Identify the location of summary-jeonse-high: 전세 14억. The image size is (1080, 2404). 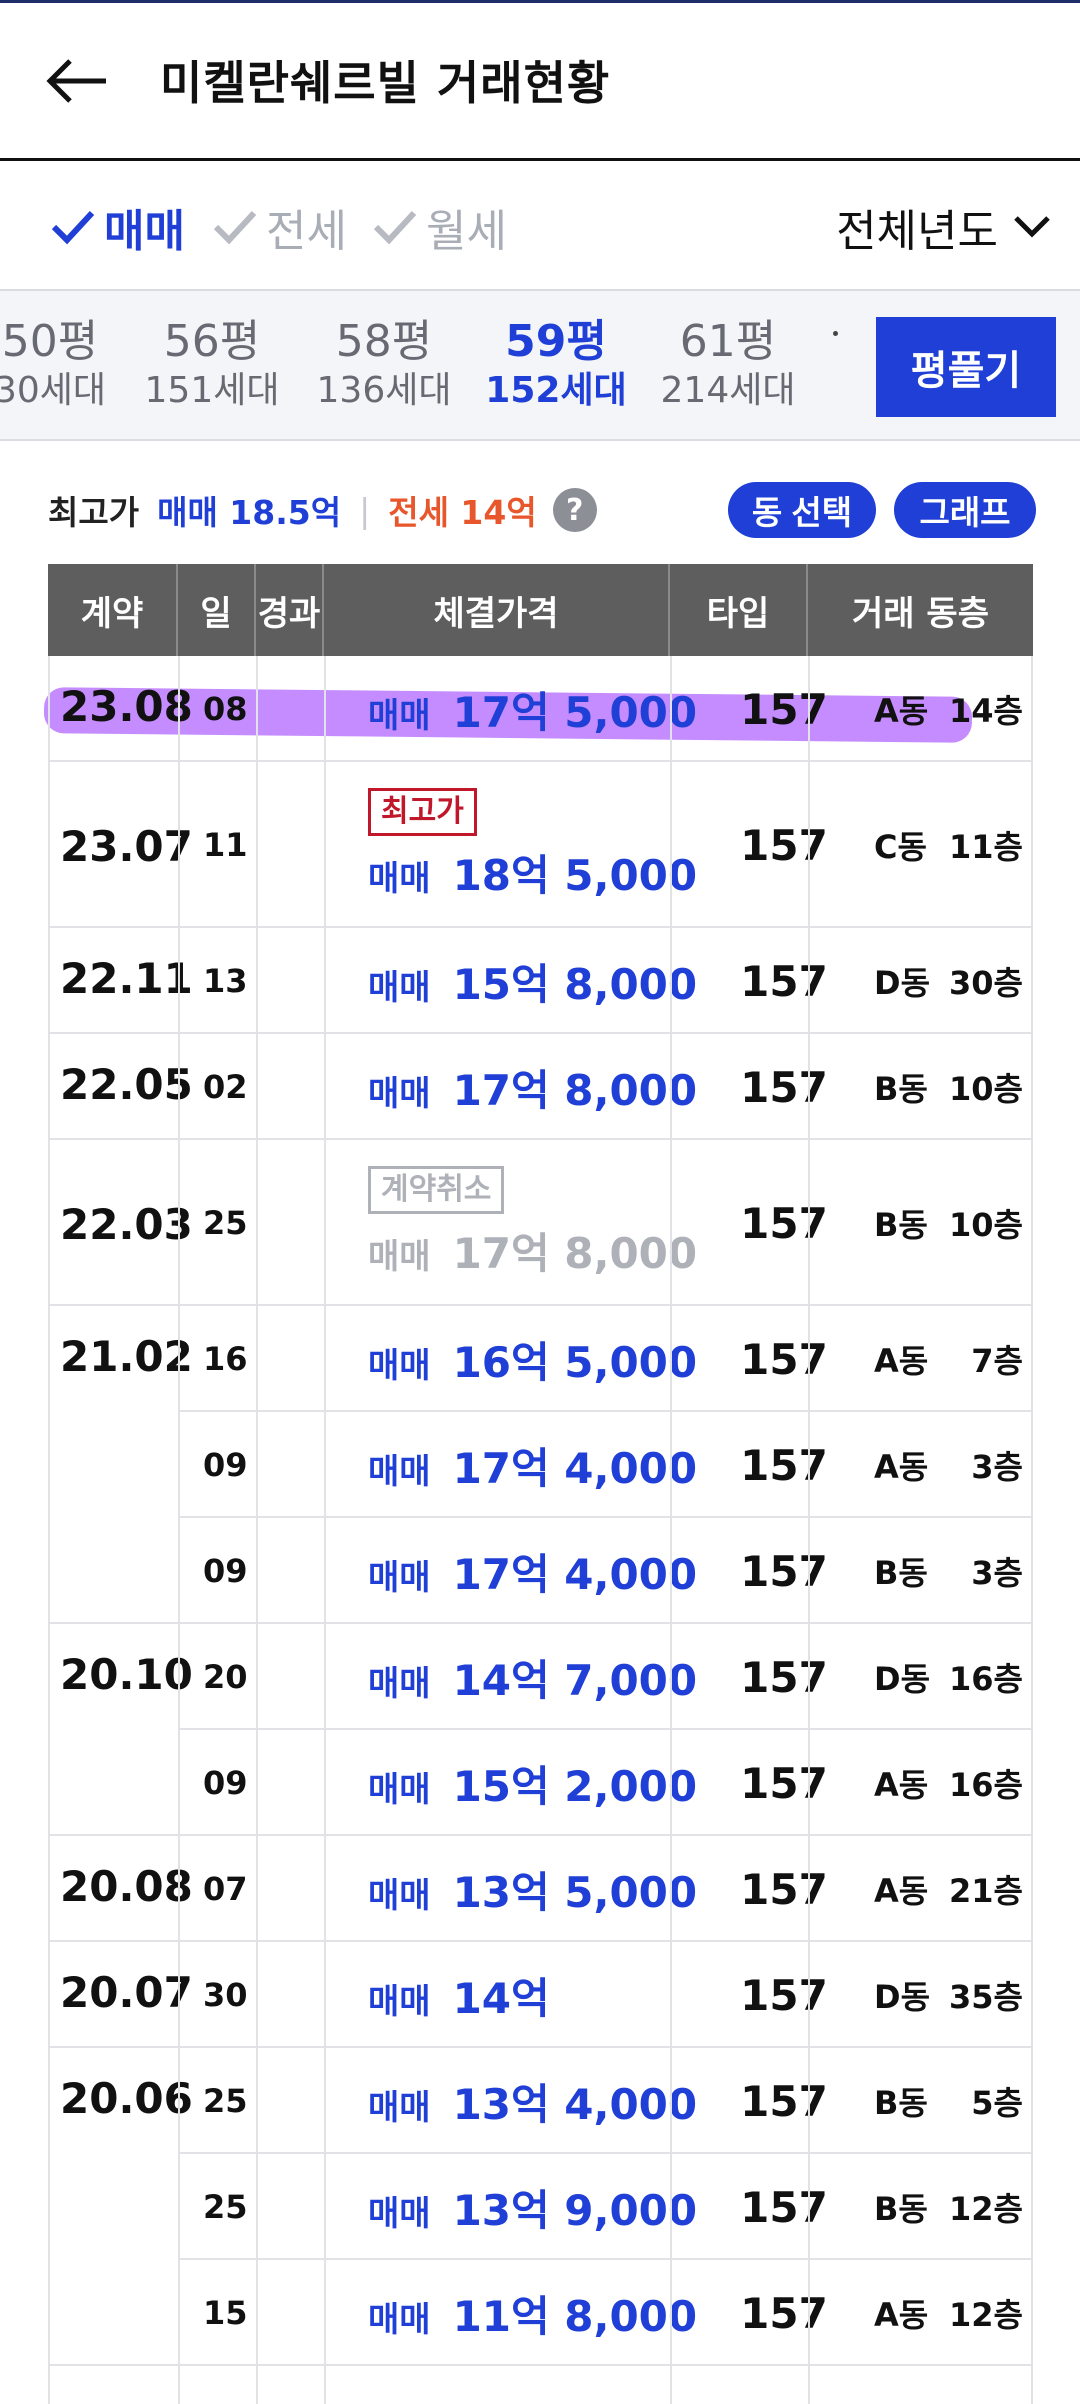
(462, 512).